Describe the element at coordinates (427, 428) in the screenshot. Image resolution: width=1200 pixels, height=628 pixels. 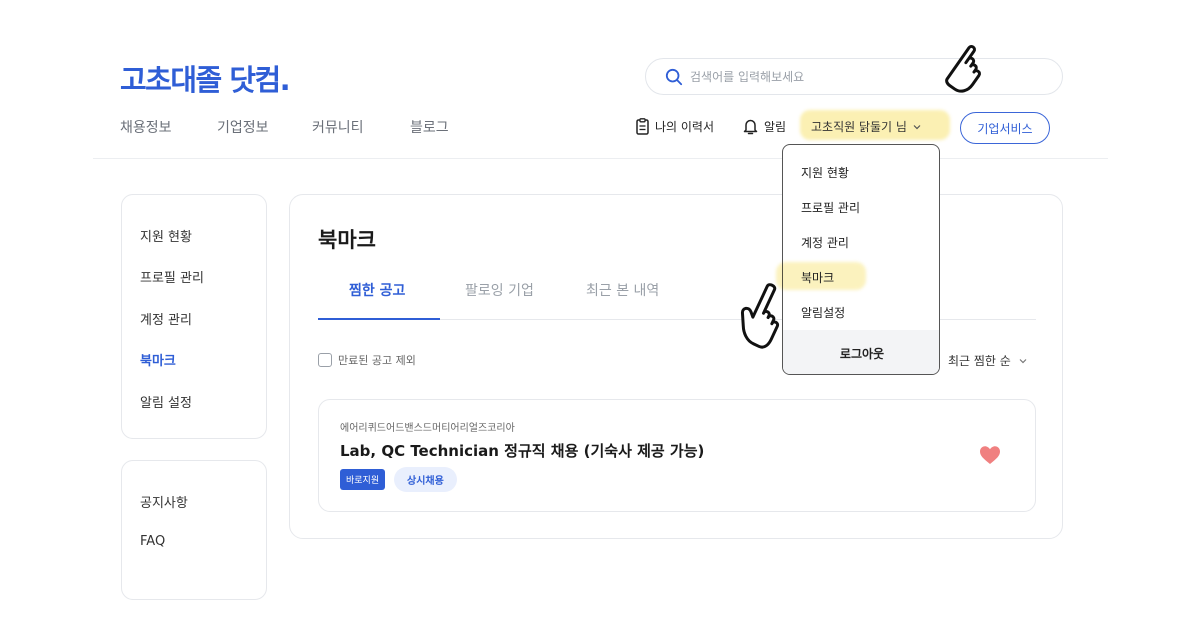
I see `job-company: 에어리퀴드어드밴스드머티어리얼즈코리아` at that location.